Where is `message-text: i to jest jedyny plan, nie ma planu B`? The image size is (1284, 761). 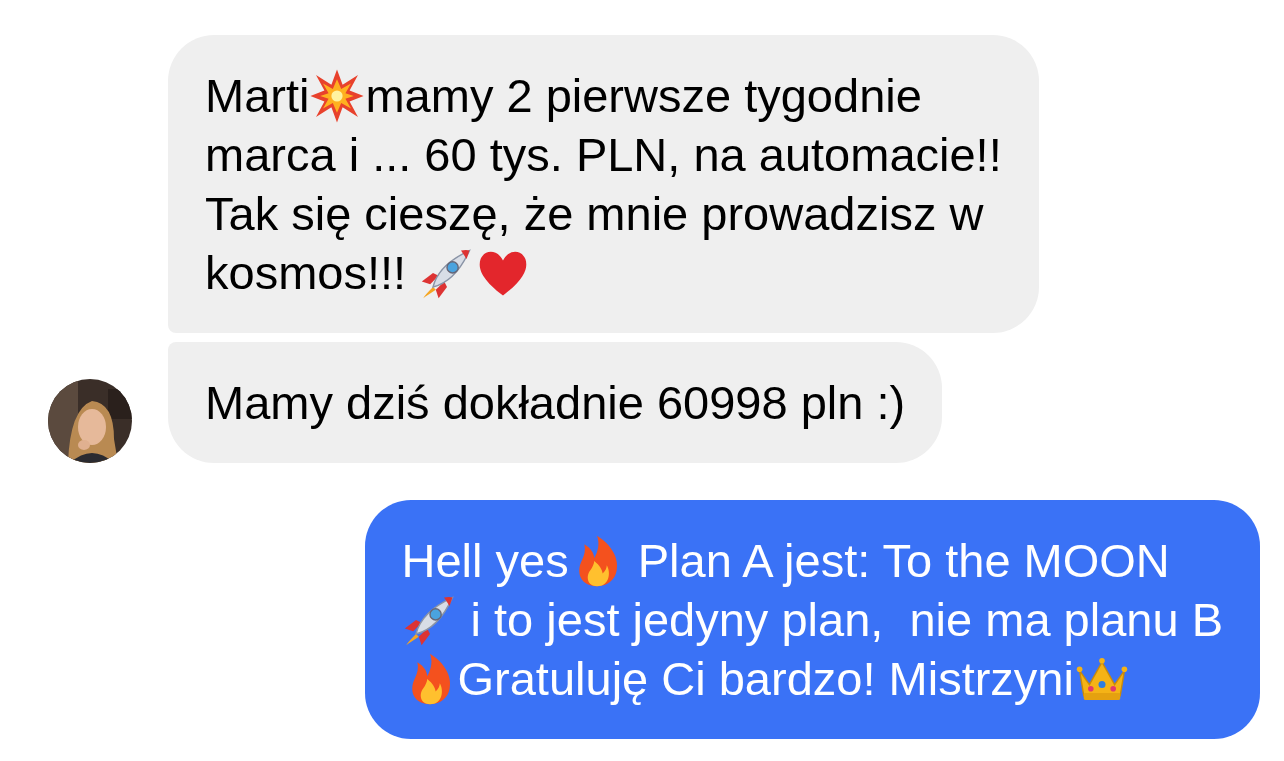 message-text: i to jest jedyny plan, nie ma planu B is located at coordinates (846, 619).